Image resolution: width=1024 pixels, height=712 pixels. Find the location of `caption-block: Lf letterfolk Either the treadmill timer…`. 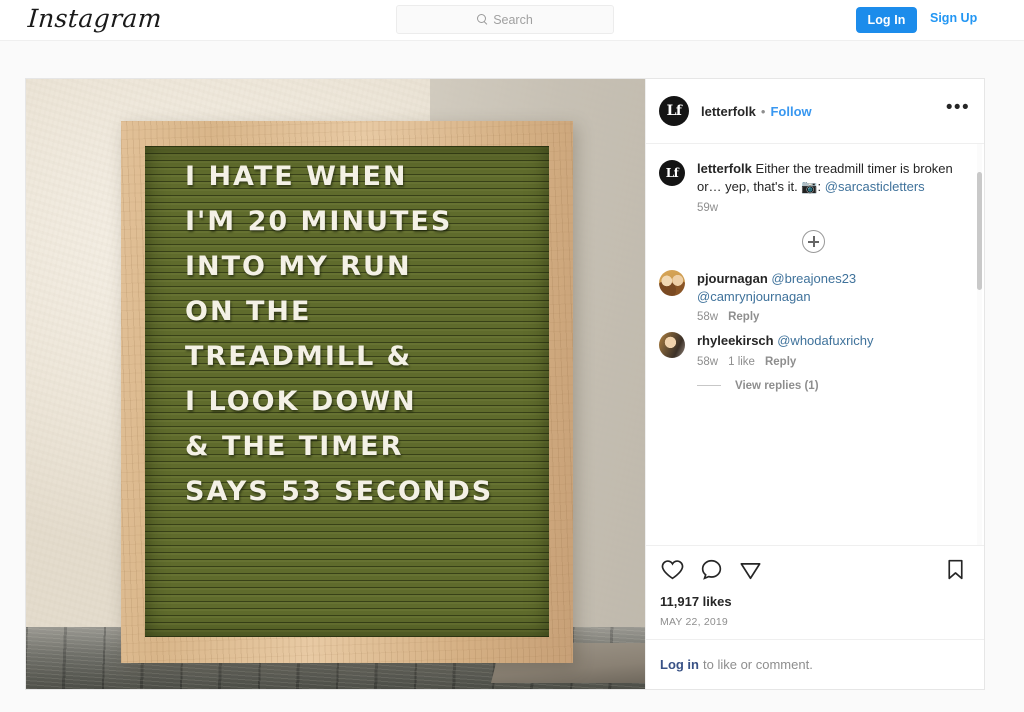

caption-block: Lf letterfolk Either the treadmill timer… is located at coordinates (813, 187).